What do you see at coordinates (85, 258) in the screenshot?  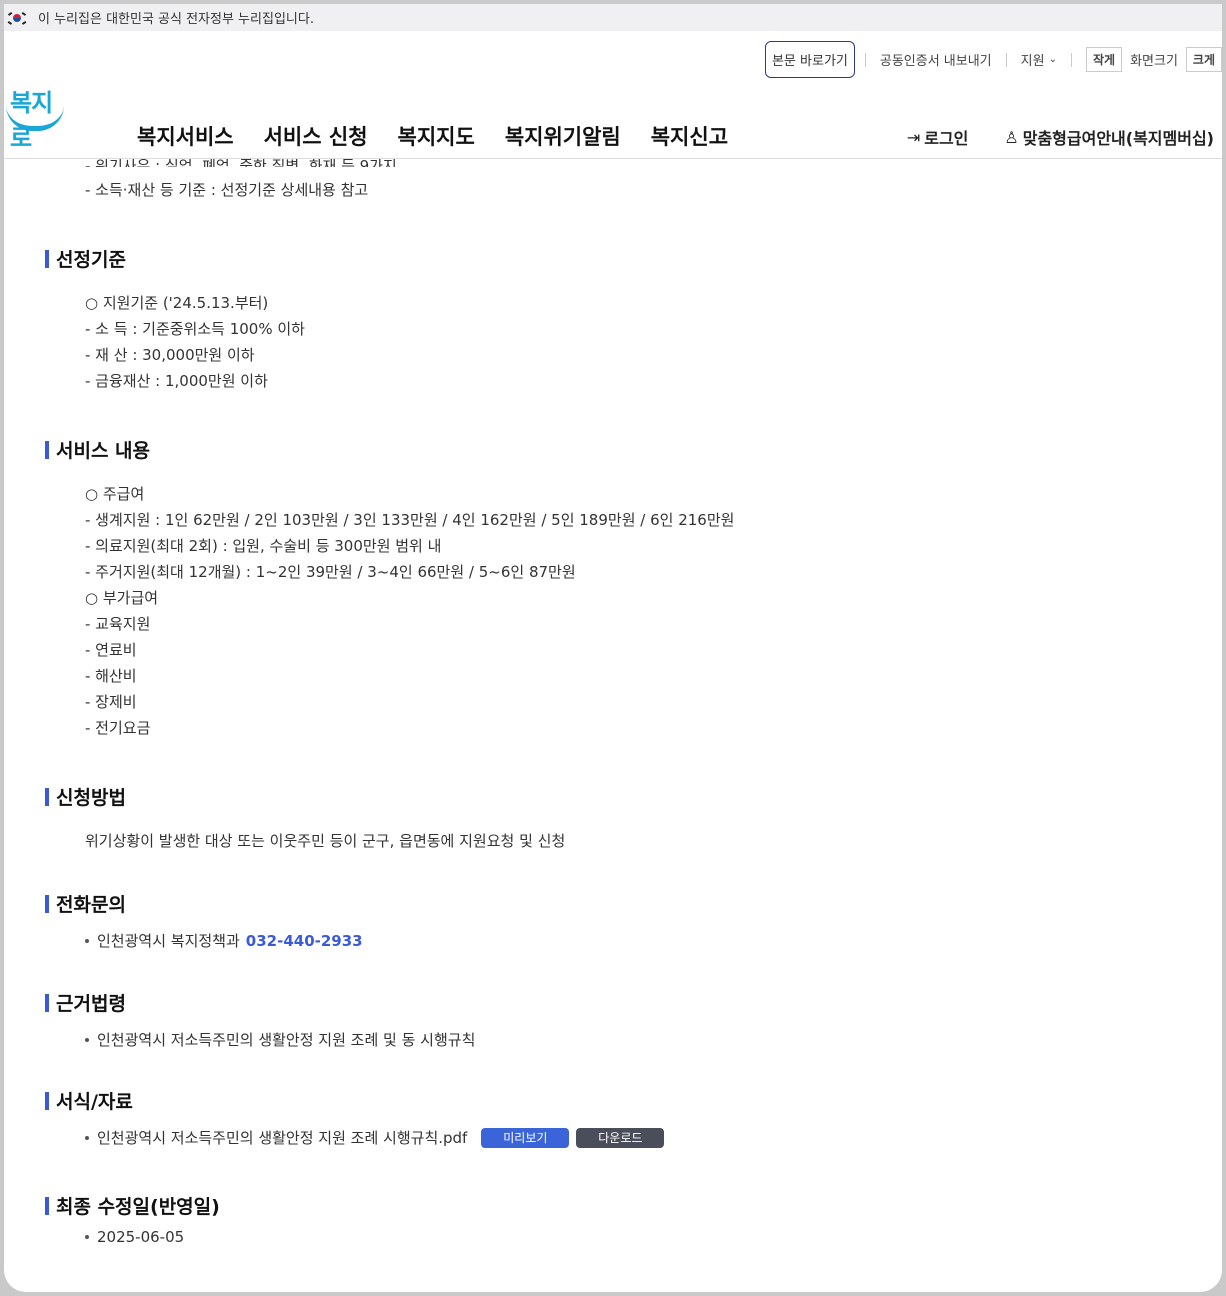 I see `section-title-criteria: 선정기준` at bounding box center [85, 258].